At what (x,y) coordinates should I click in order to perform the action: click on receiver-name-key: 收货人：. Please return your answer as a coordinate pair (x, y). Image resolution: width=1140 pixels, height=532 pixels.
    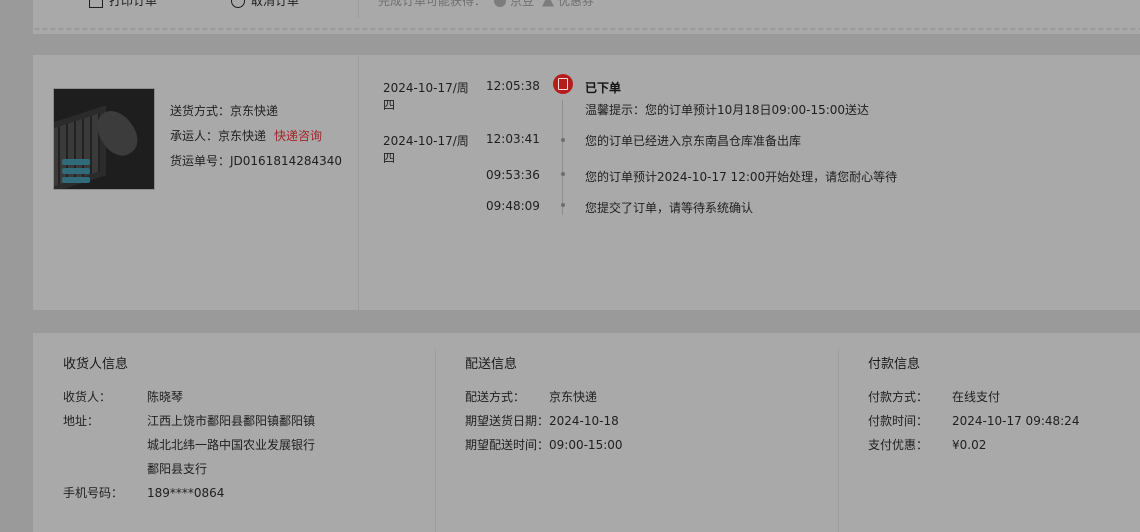
    Looking at the image, I should click on (87, 397).